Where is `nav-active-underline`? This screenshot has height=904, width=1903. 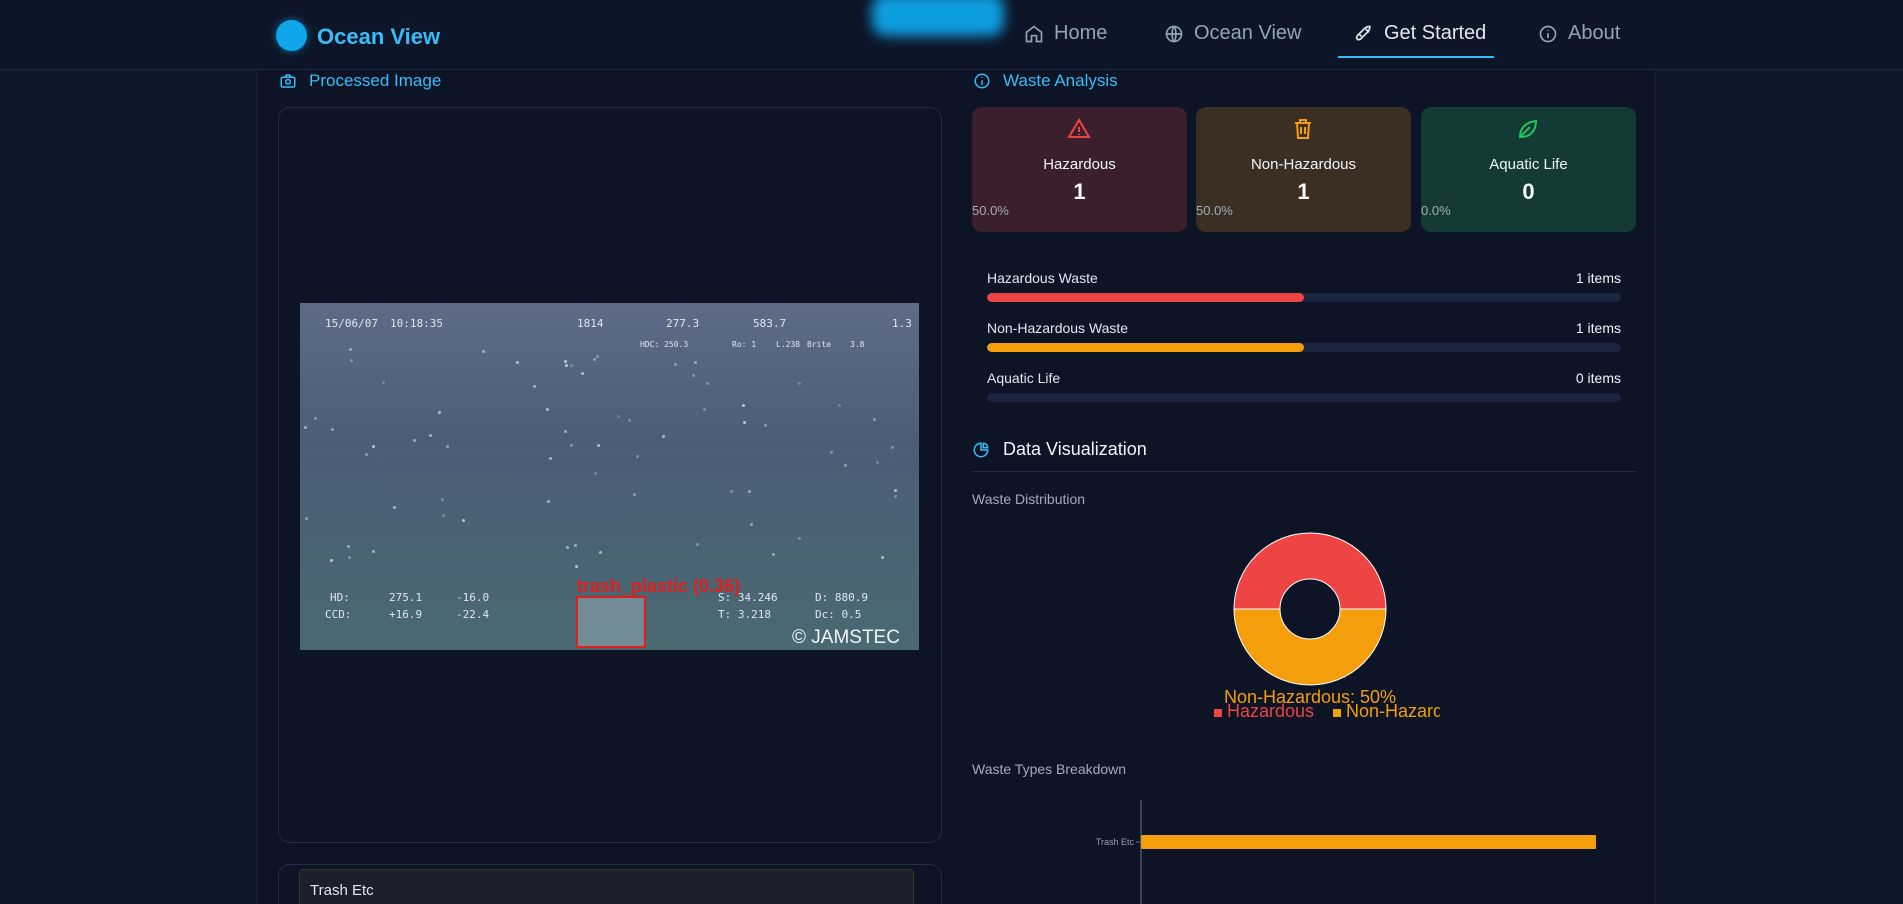 nav-active-underline is located at coordinates (1416, 57).